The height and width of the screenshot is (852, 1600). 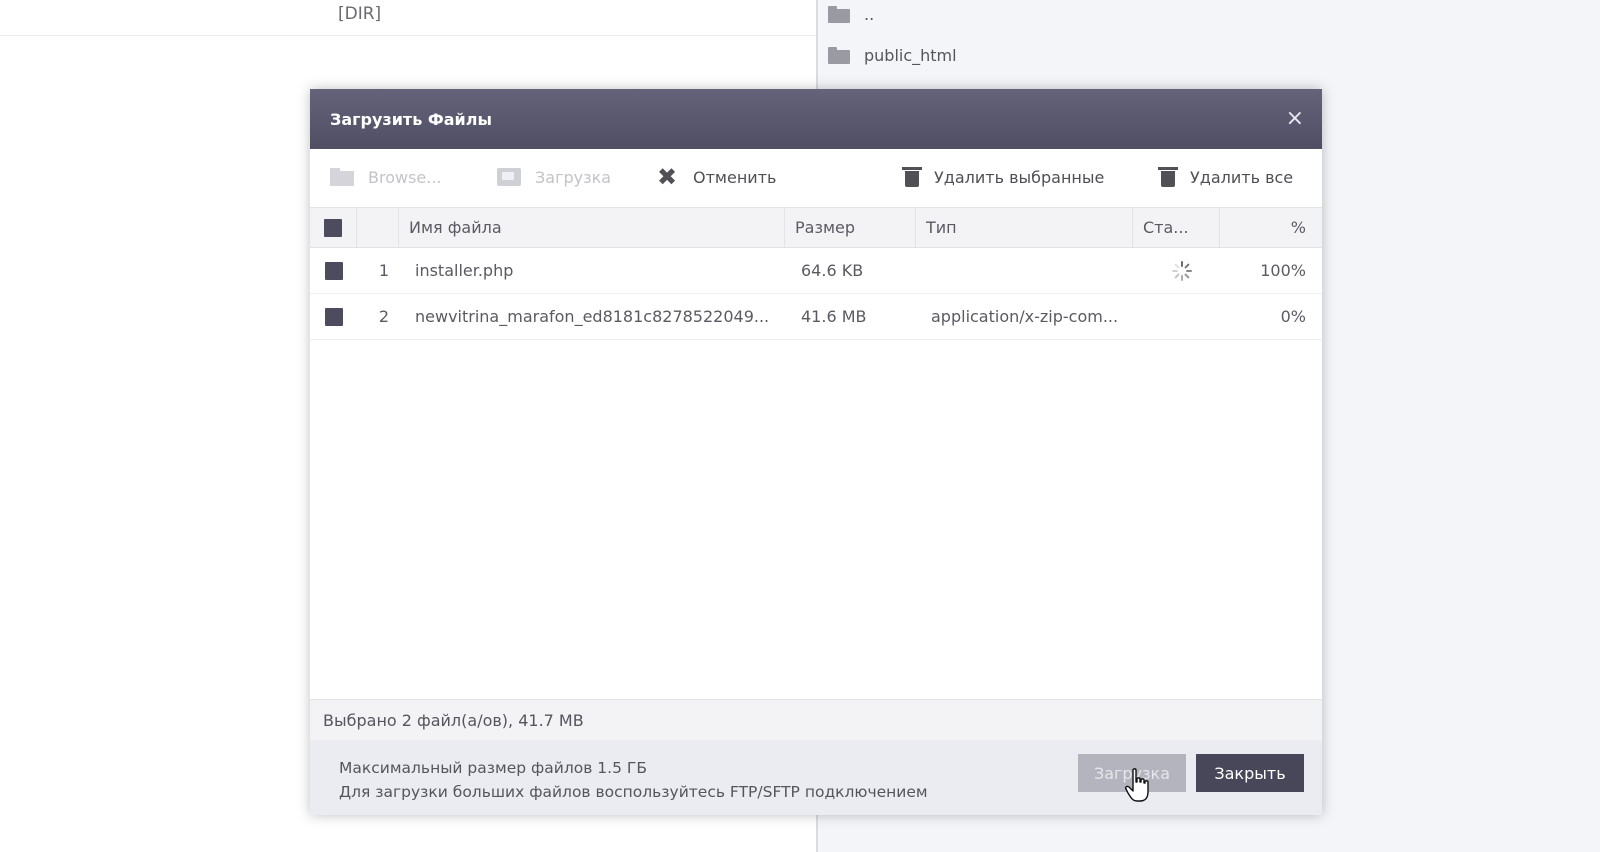 I want to click on close-button: Закрыть, so click(x=1250, y=773).